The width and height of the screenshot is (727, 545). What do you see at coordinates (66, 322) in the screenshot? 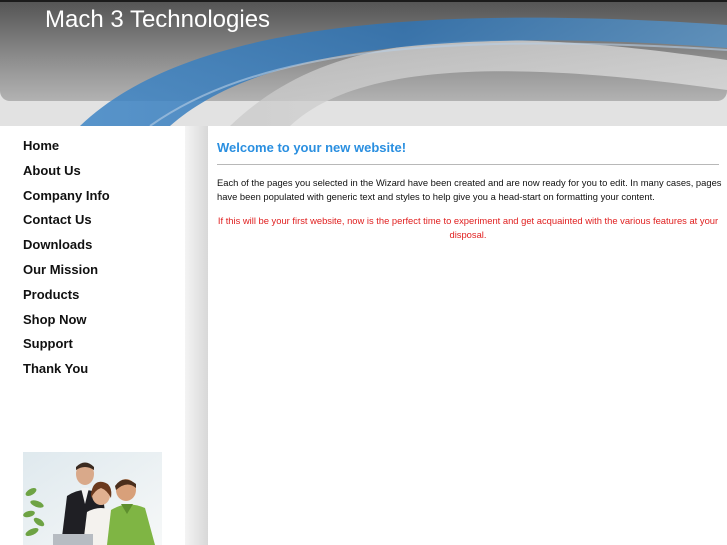
I see `nav-item-shop-now: Shop Now` at bounding box center [66, 322].